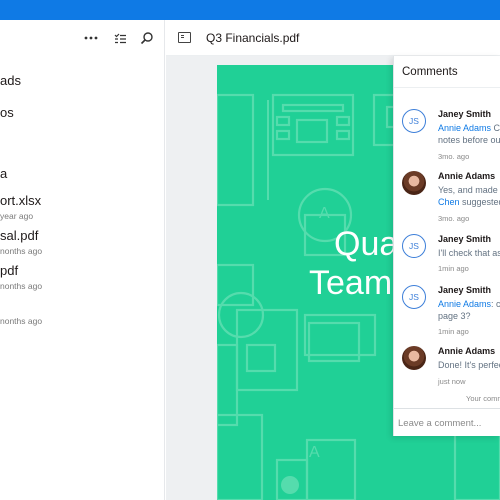 The image size is (500, 500). I want to click on list-item: ads, so click(82, 91).